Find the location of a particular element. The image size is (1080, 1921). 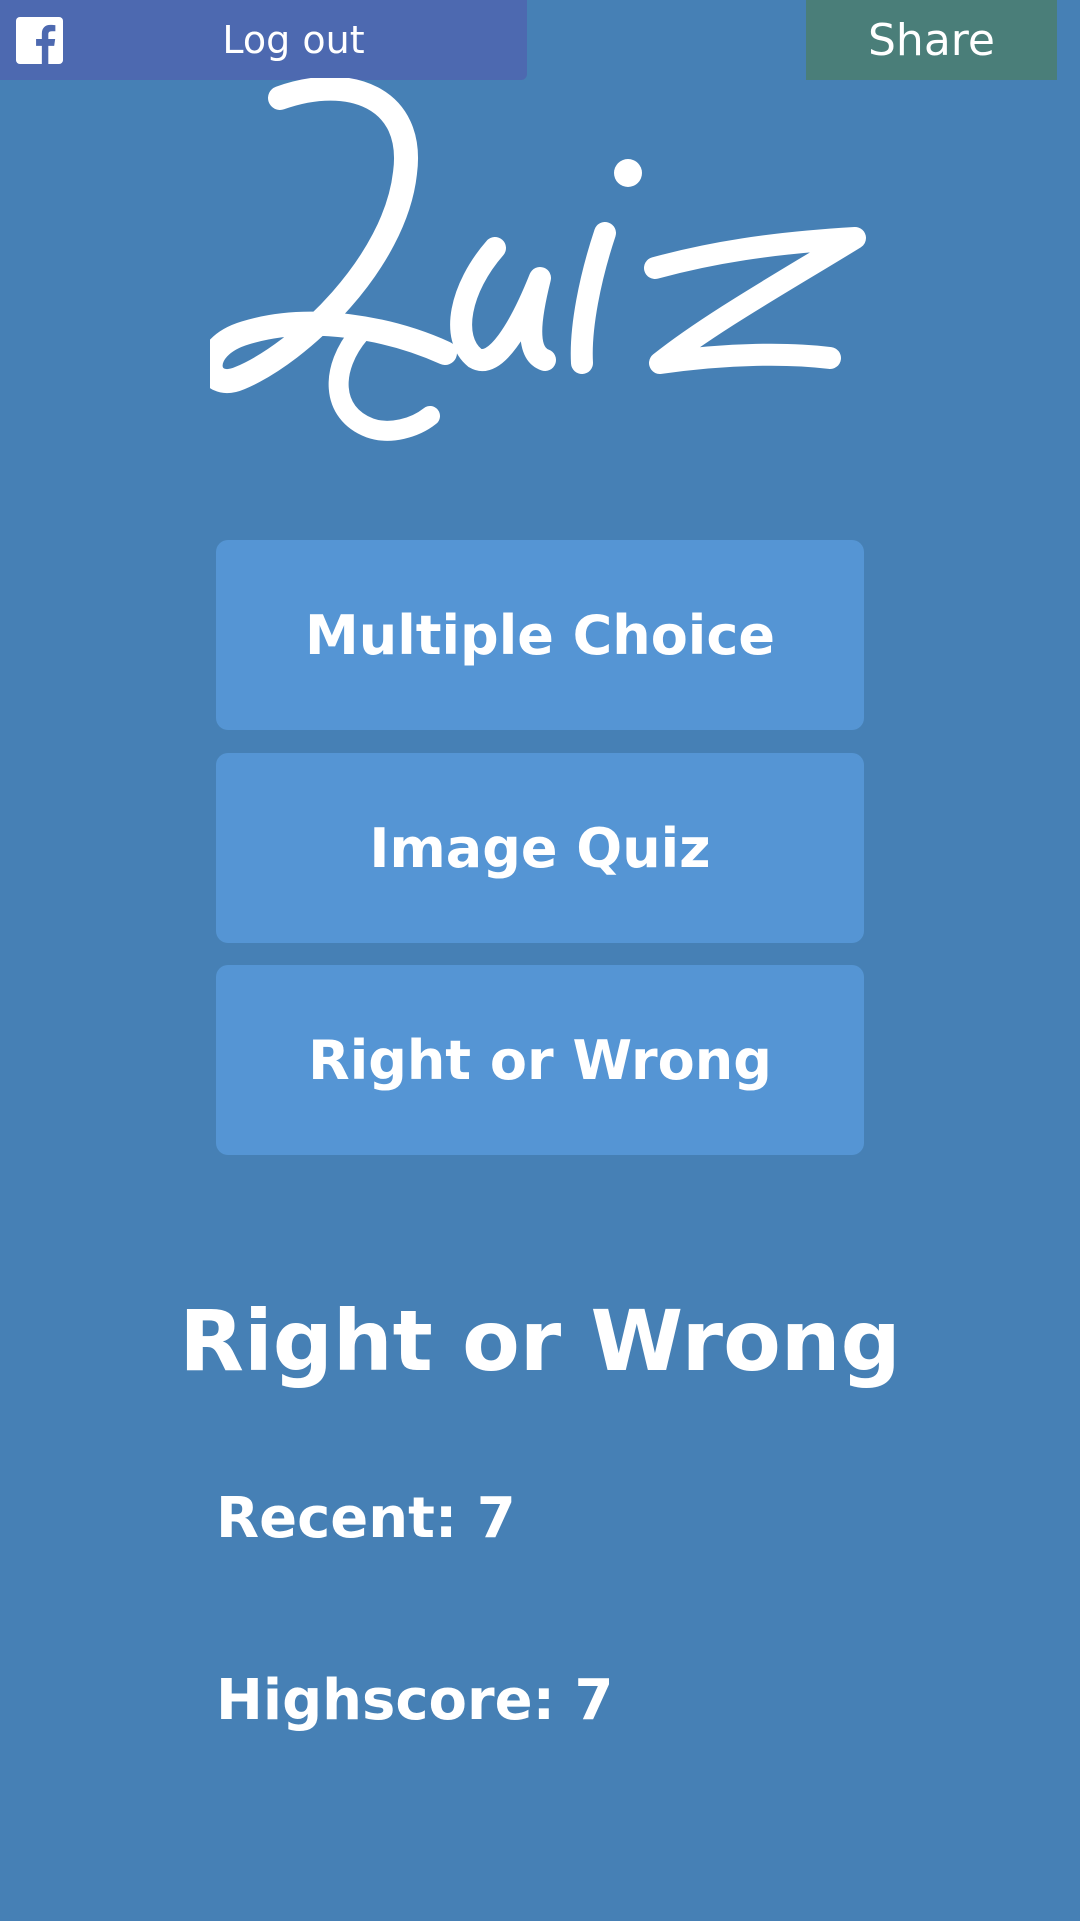

facebook-logout-button: Log out is located at coordinates (263, 40).